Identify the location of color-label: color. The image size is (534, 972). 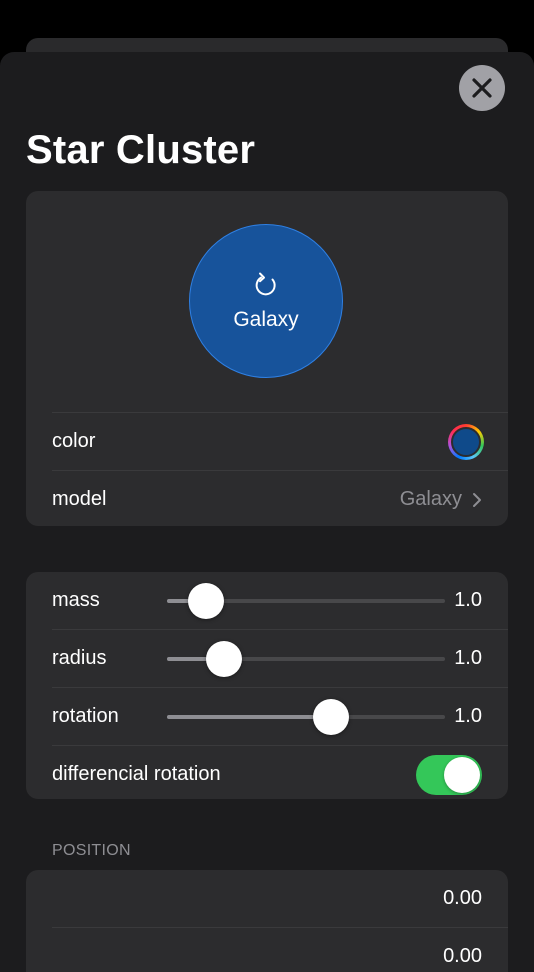
(74, 441).